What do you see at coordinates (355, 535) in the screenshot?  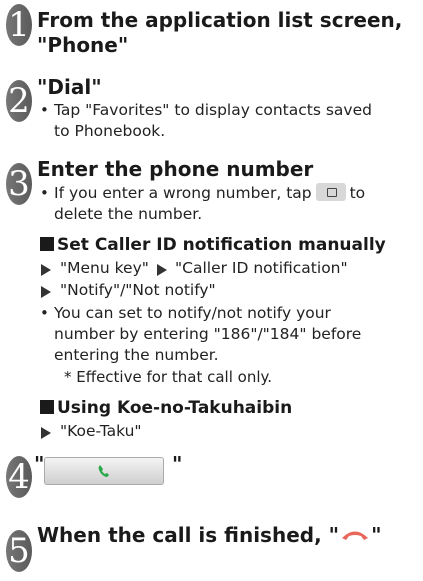 I see `end-call-icon` at bounding box center [355, 535].